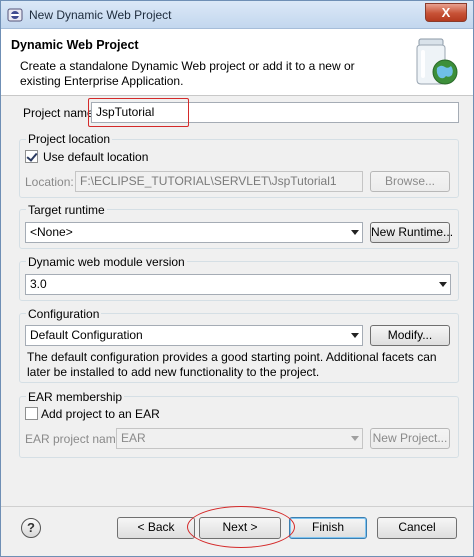 The height and width of the screenshot is (557, 474). I want to click on project-location-label: Project location, so click(69, 139).